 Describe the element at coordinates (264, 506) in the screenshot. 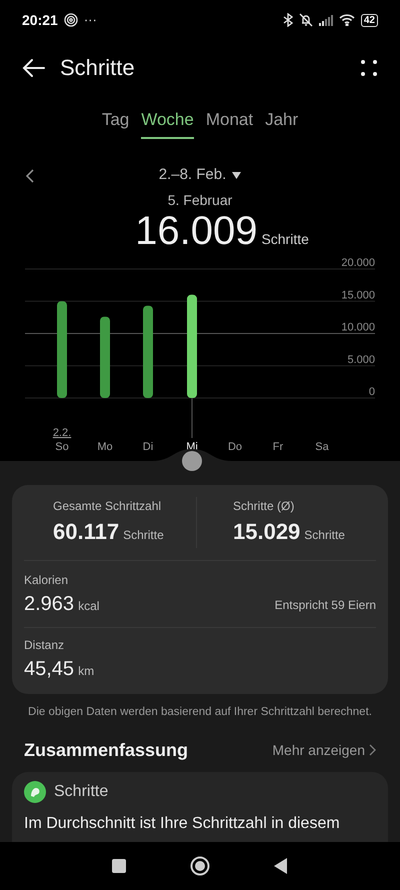

I see `average-steps-label: Schritte (Ø)` at that location.